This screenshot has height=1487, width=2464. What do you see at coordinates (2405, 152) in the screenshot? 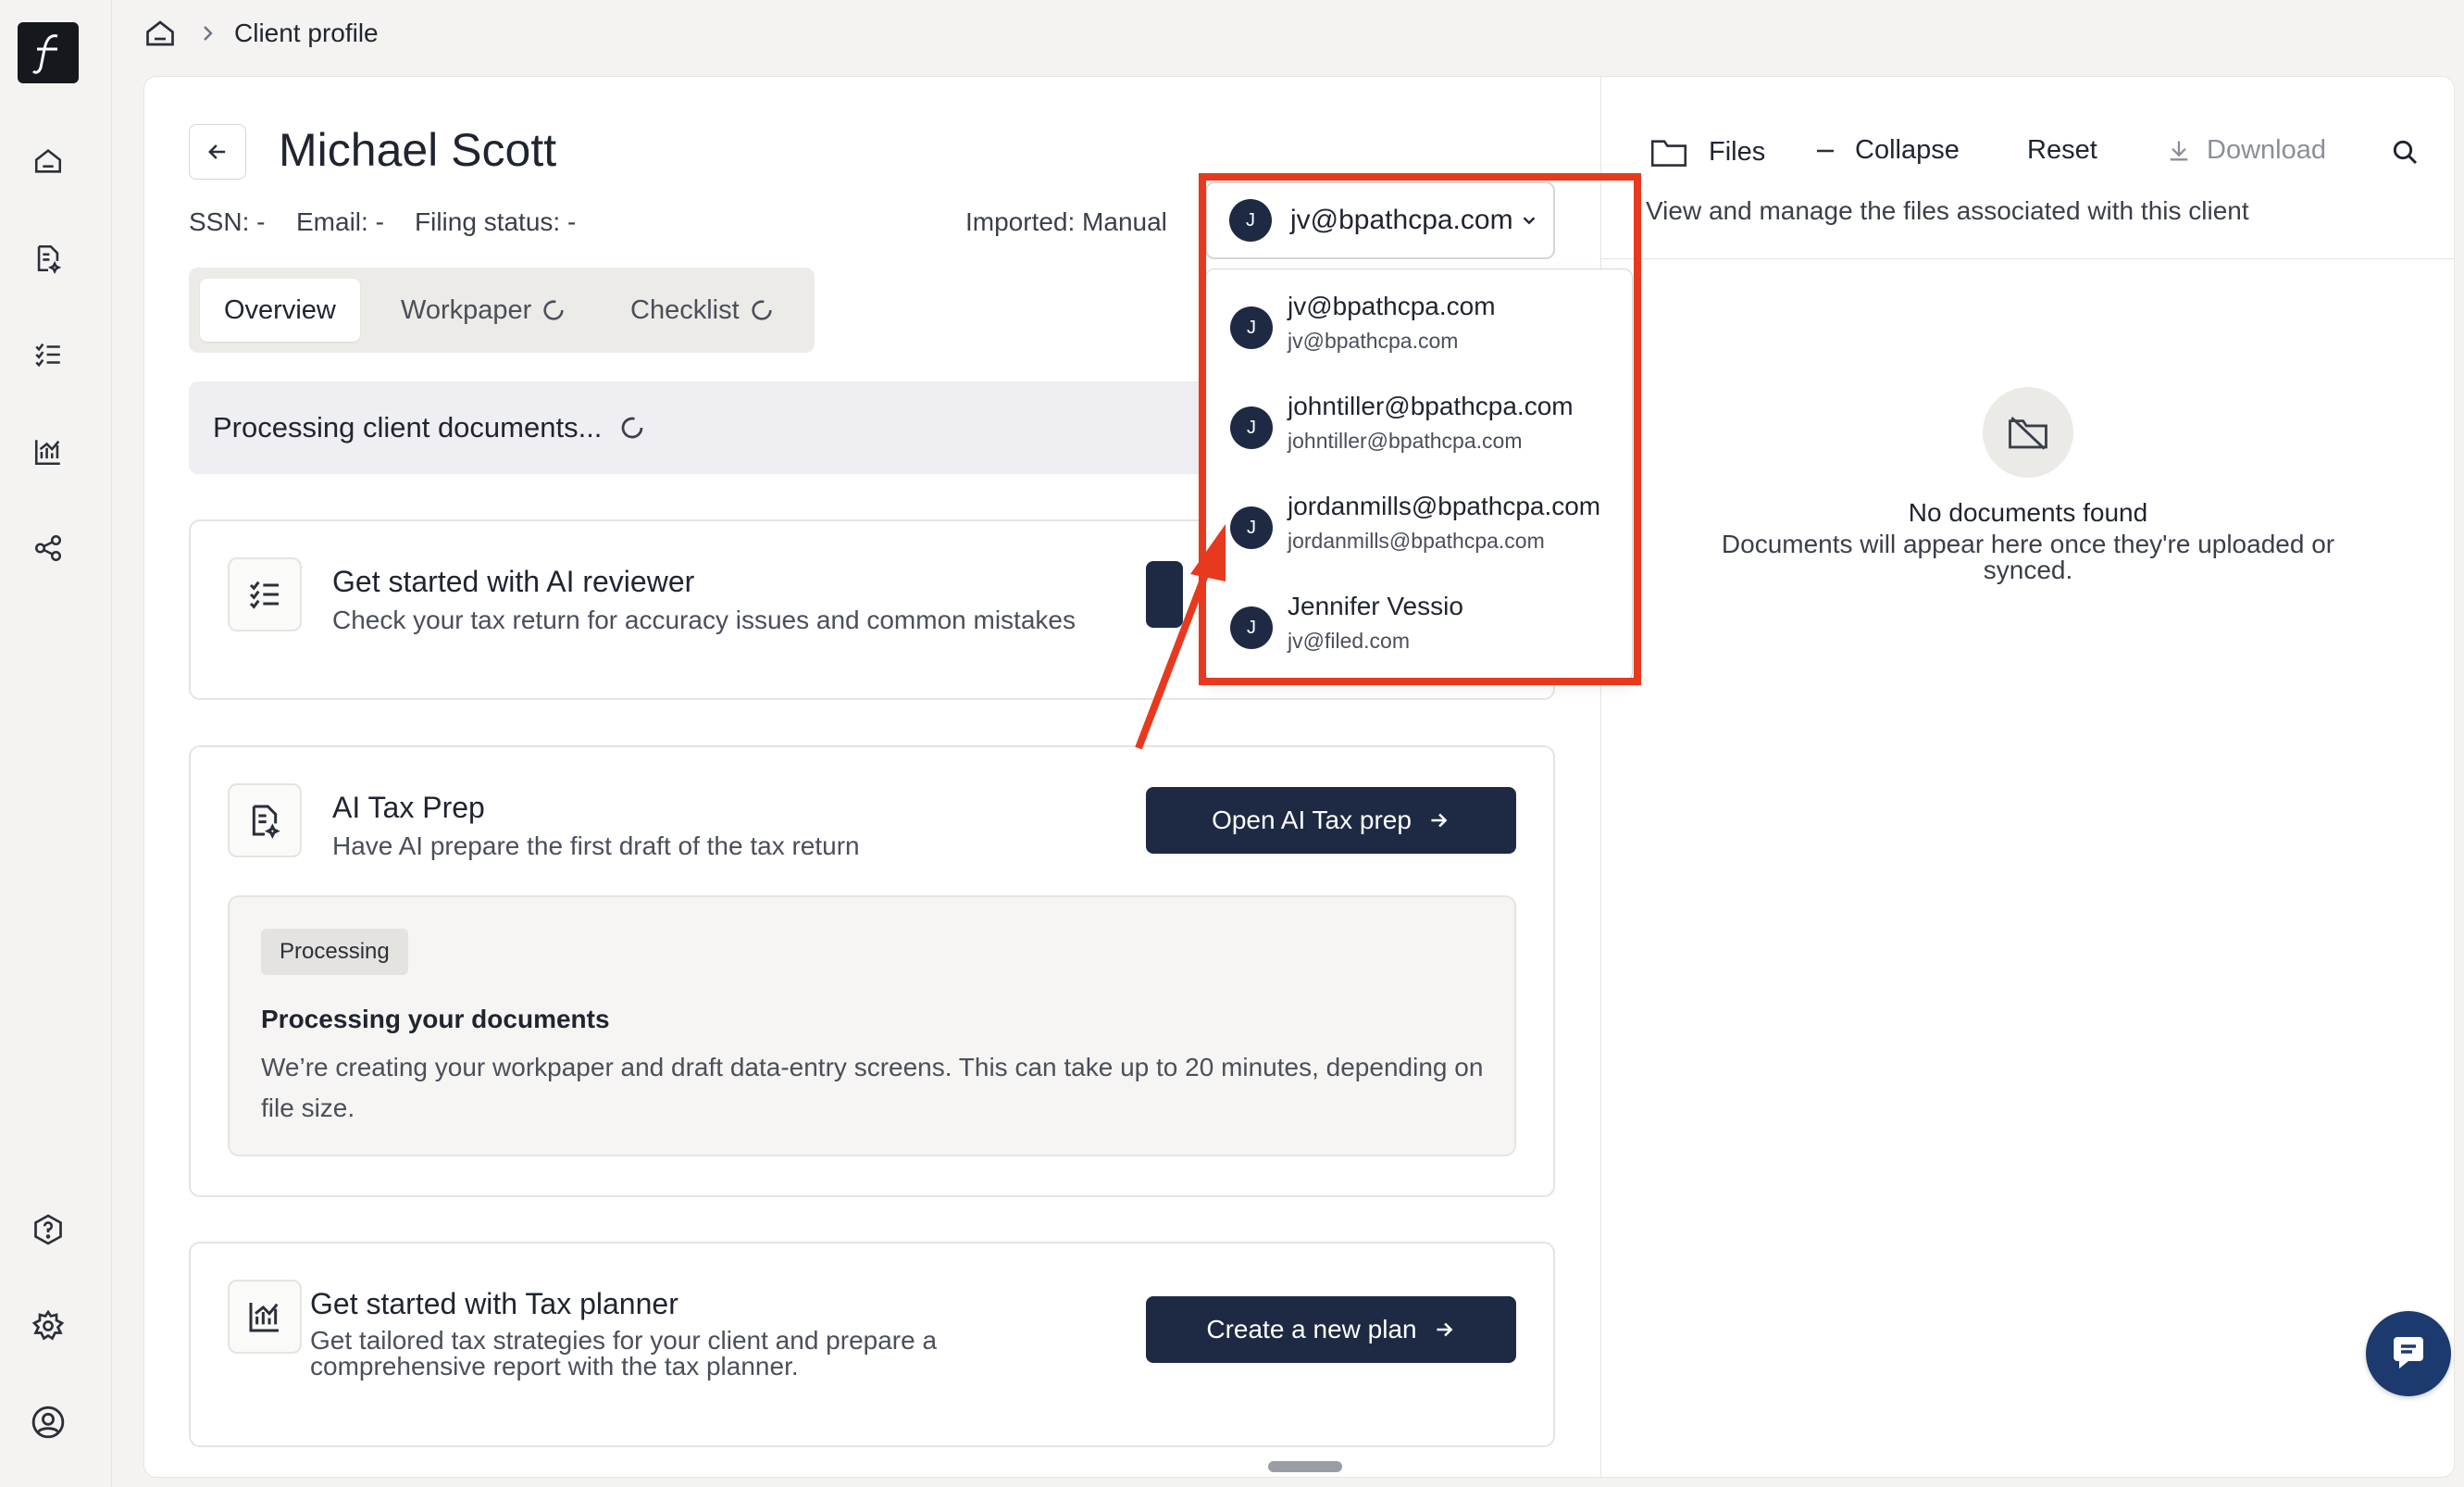
I see `search-icon` at bounding box center [2405, 152].